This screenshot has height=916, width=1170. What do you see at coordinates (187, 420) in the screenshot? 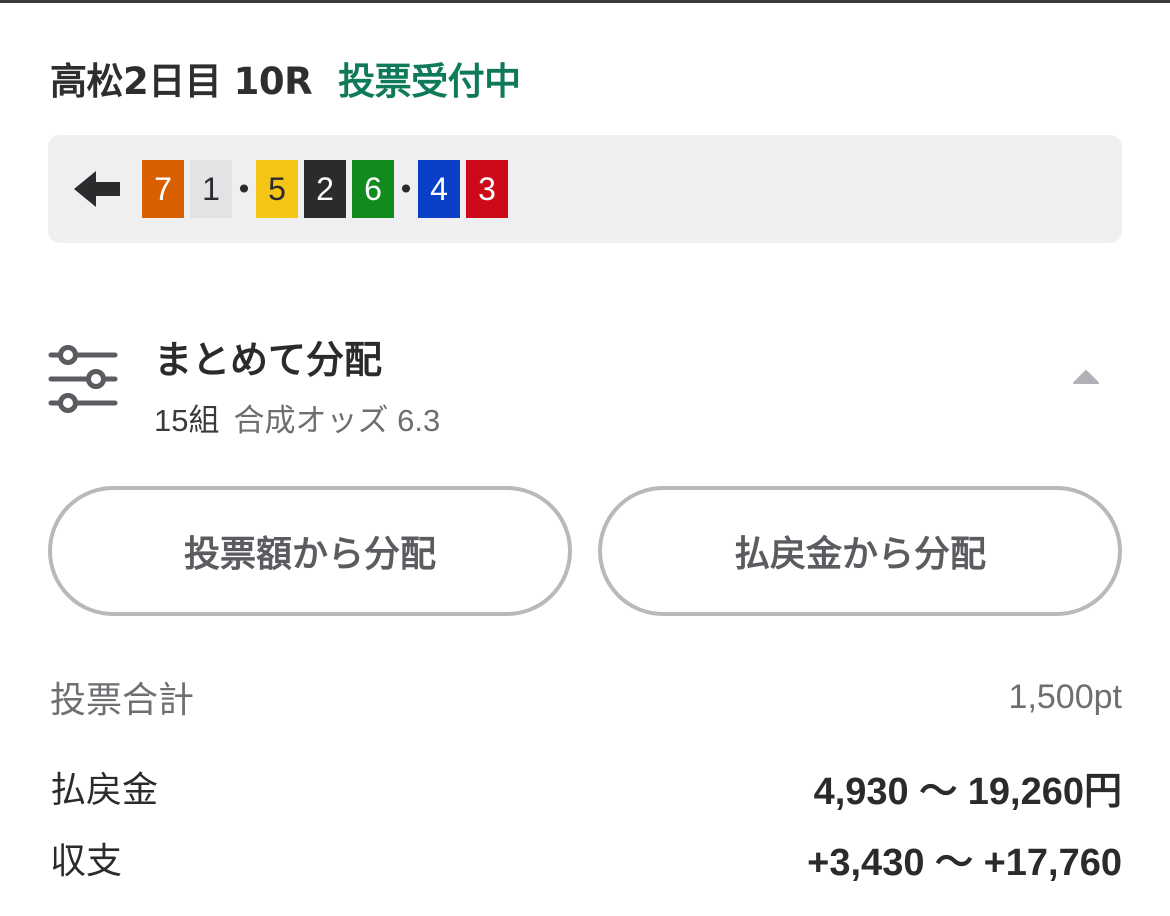
I see `combination-count: 15組` at bounding box center [187, 420].